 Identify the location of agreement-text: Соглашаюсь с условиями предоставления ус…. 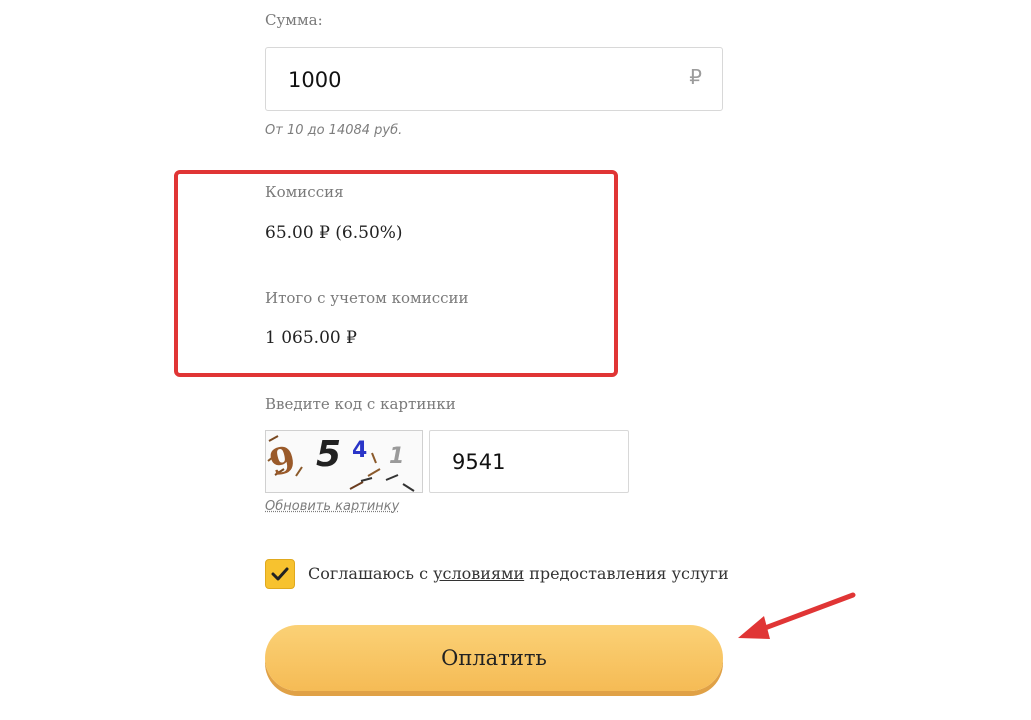
(518, 573).